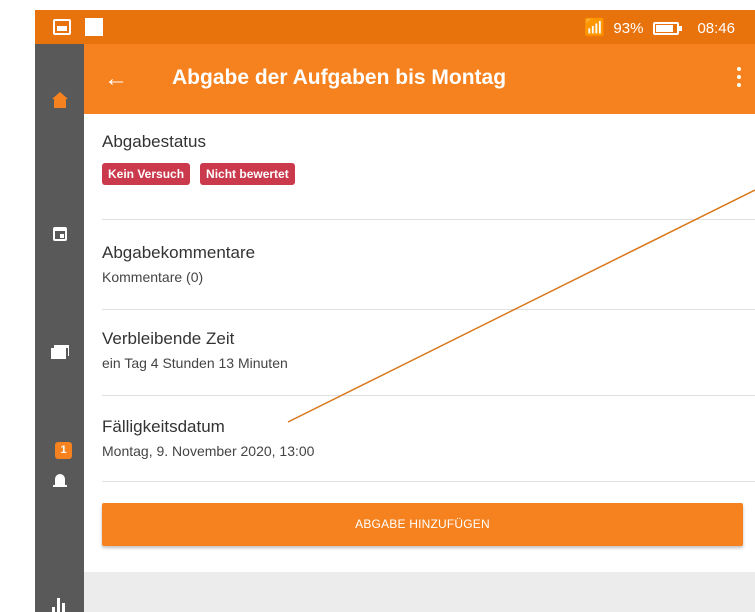  Describe the element at coordinates (116, 79) in the screenshot. I see `arrow-left-icon: ←` at that location.